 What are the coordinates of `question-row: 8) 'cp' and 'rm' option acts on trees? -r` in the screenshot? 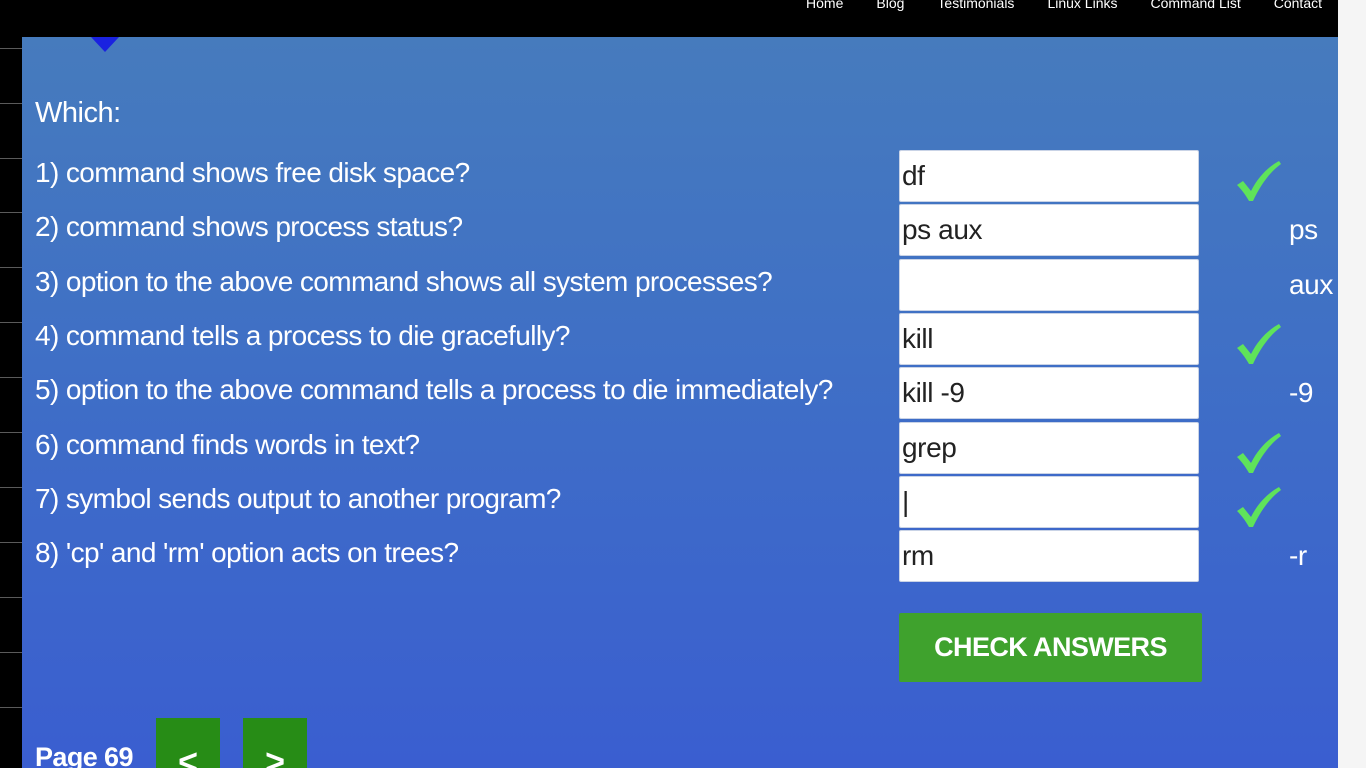 It's located at (680, 557).